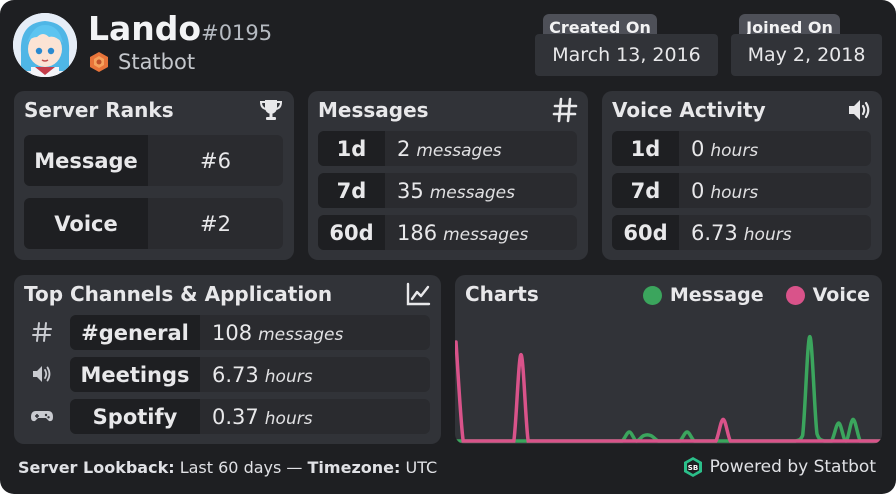 This screenshot has height=494, width=896. What do you see at coordinates (153, 160) in the screenshot?
I see `rank-row-message: Message #6` at bounding box center [153, 160].